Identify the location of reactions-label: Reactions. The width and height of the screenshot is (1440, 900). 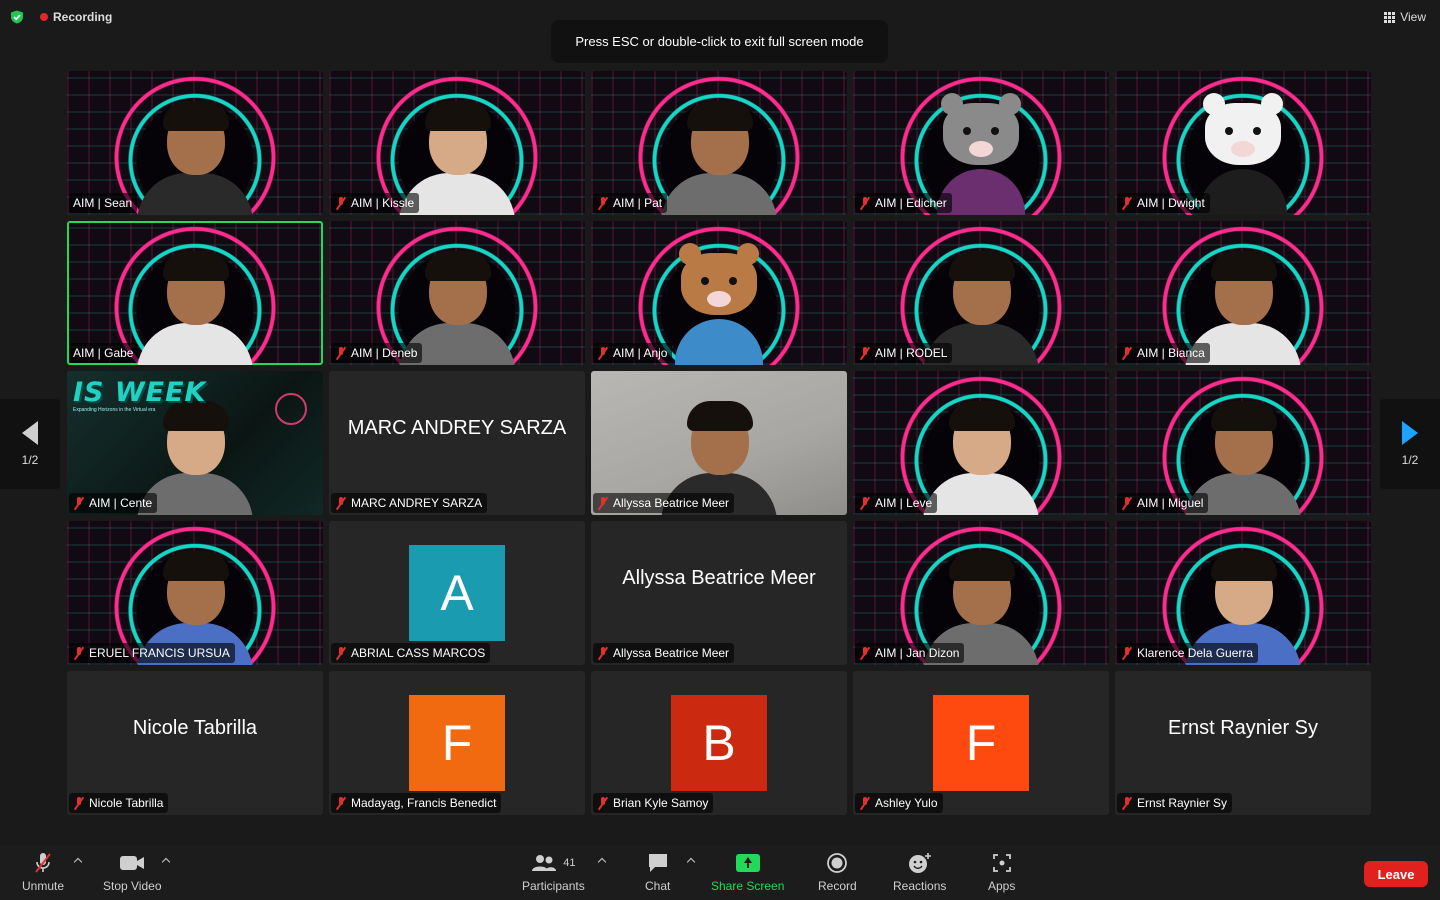
(920, 886).